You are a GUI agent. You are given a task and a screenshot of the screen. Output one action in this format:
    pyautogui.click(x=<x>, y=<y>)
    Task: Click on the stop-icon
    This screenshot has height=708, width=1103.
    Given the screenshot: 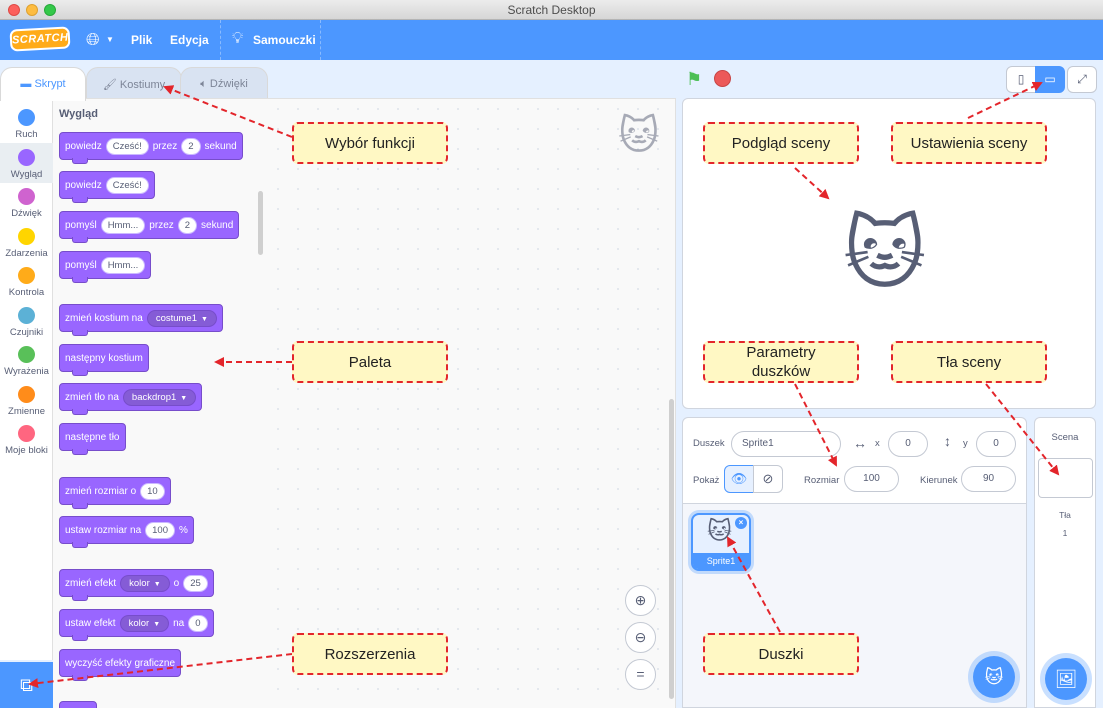 What is the action you would take?
    pyautogui.click(x=722, y=78)
    